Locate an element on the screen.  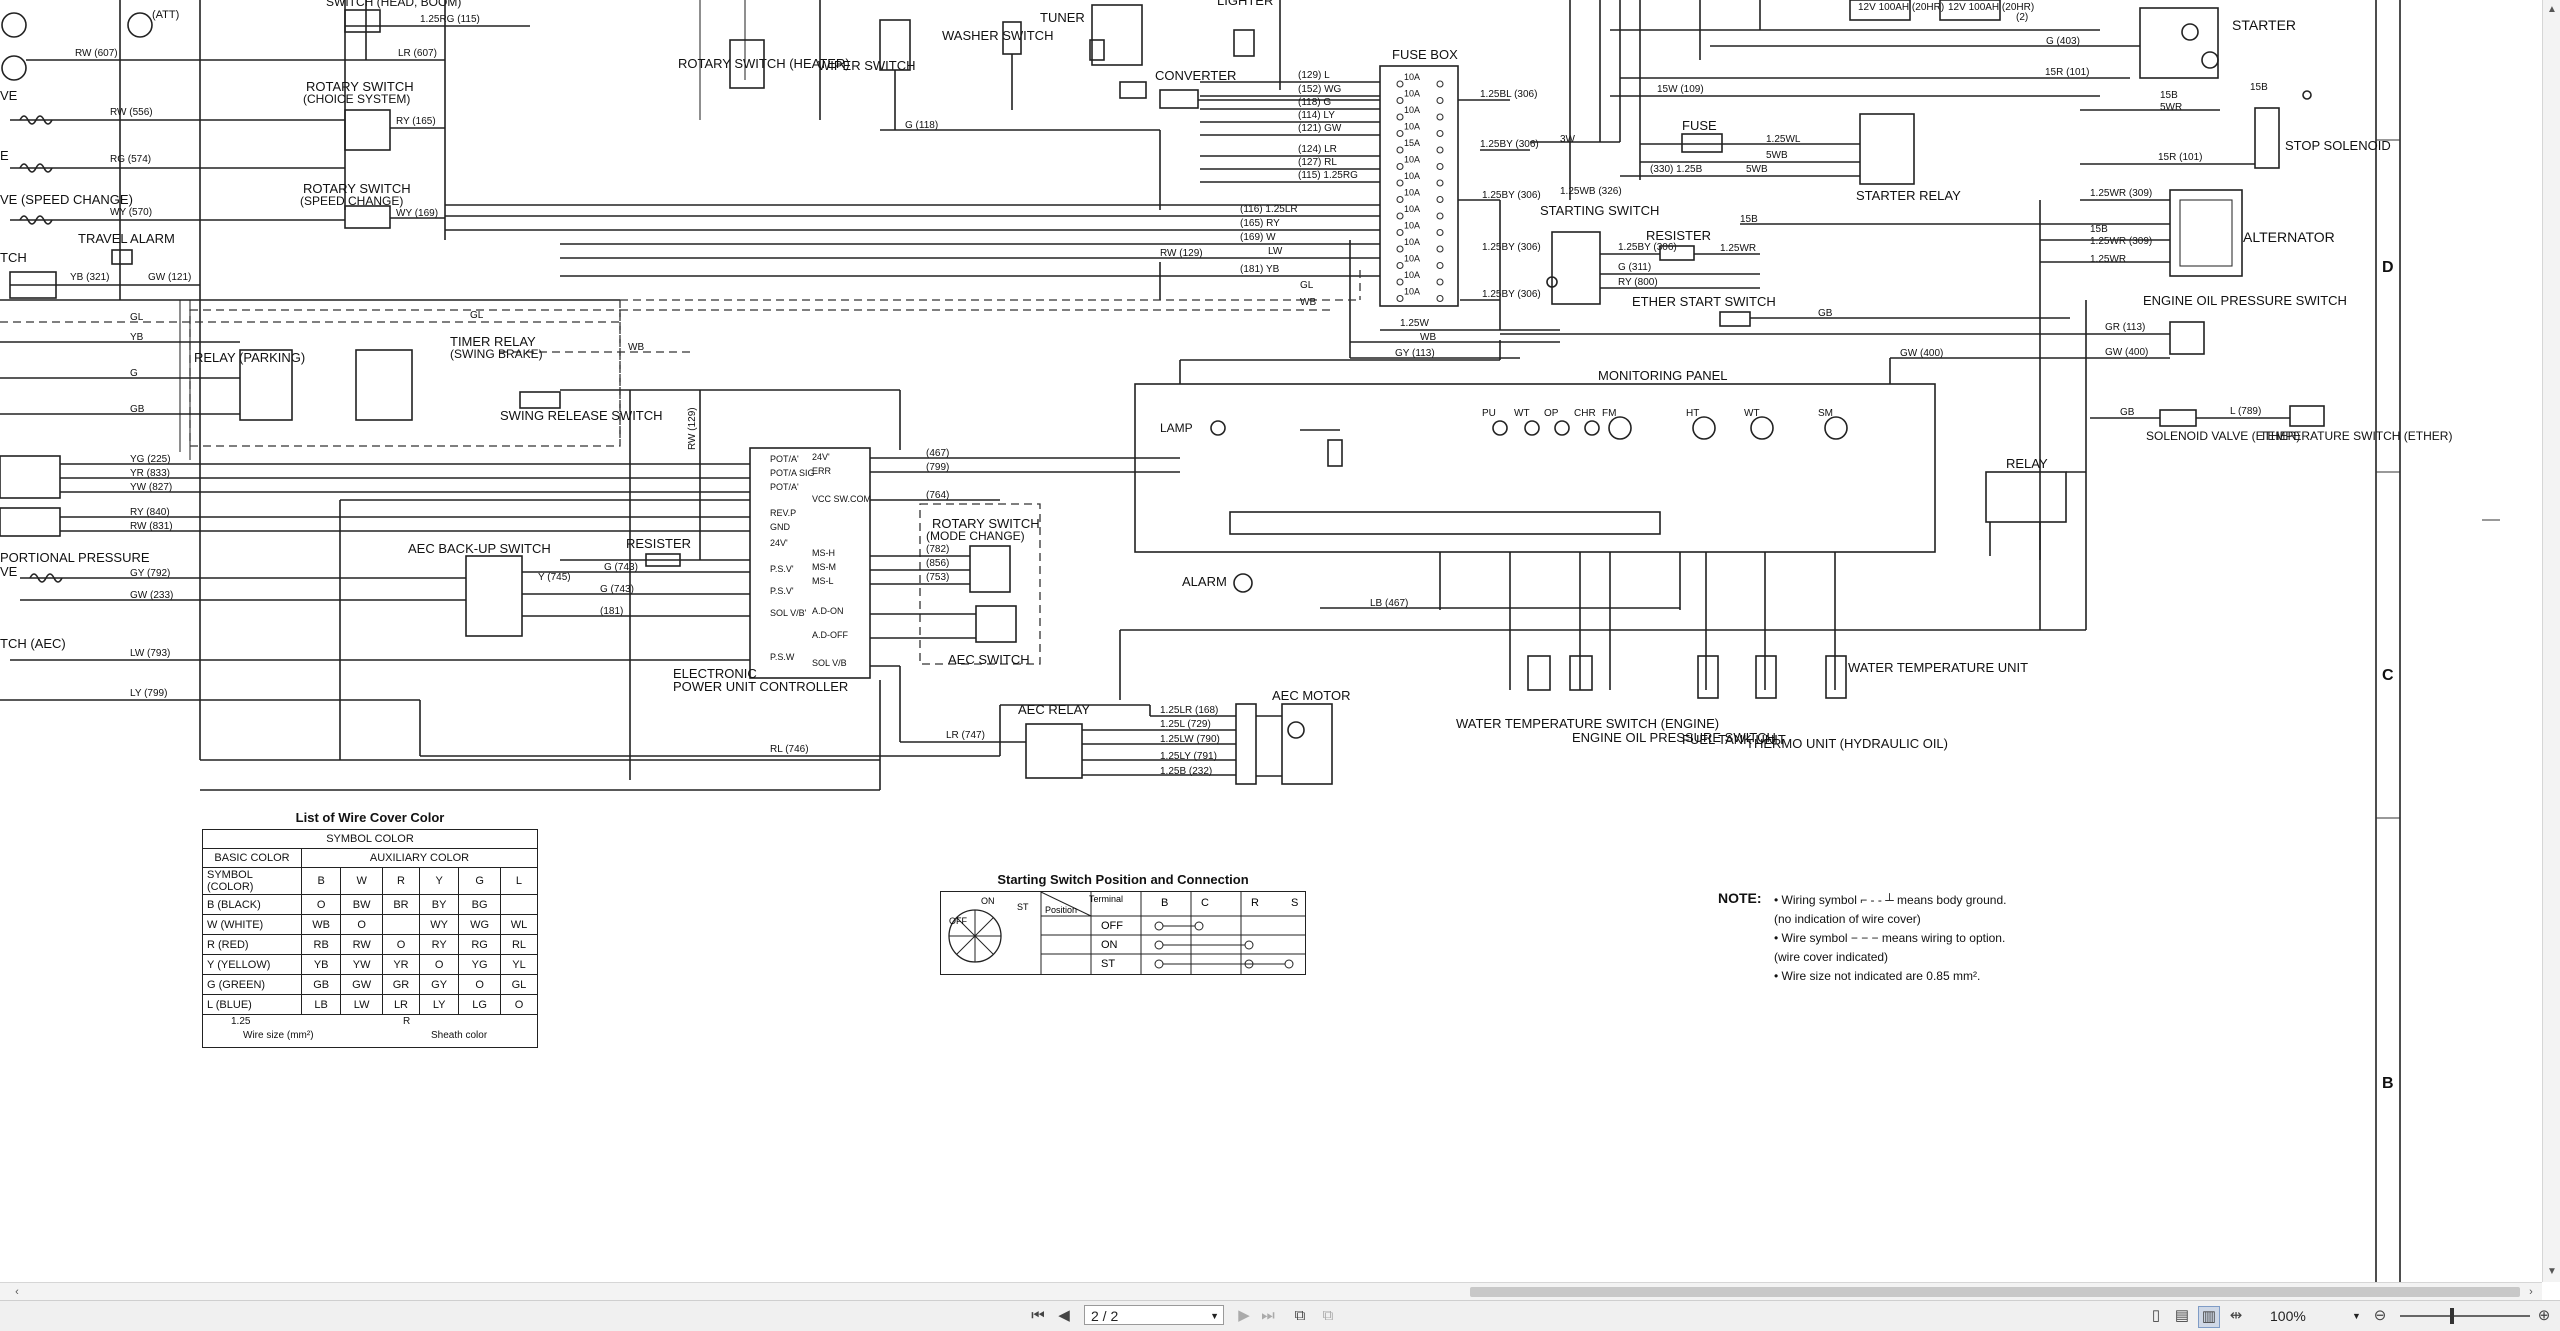
svg-text: 1.25L (729) is located at coordinates (1185, 724).